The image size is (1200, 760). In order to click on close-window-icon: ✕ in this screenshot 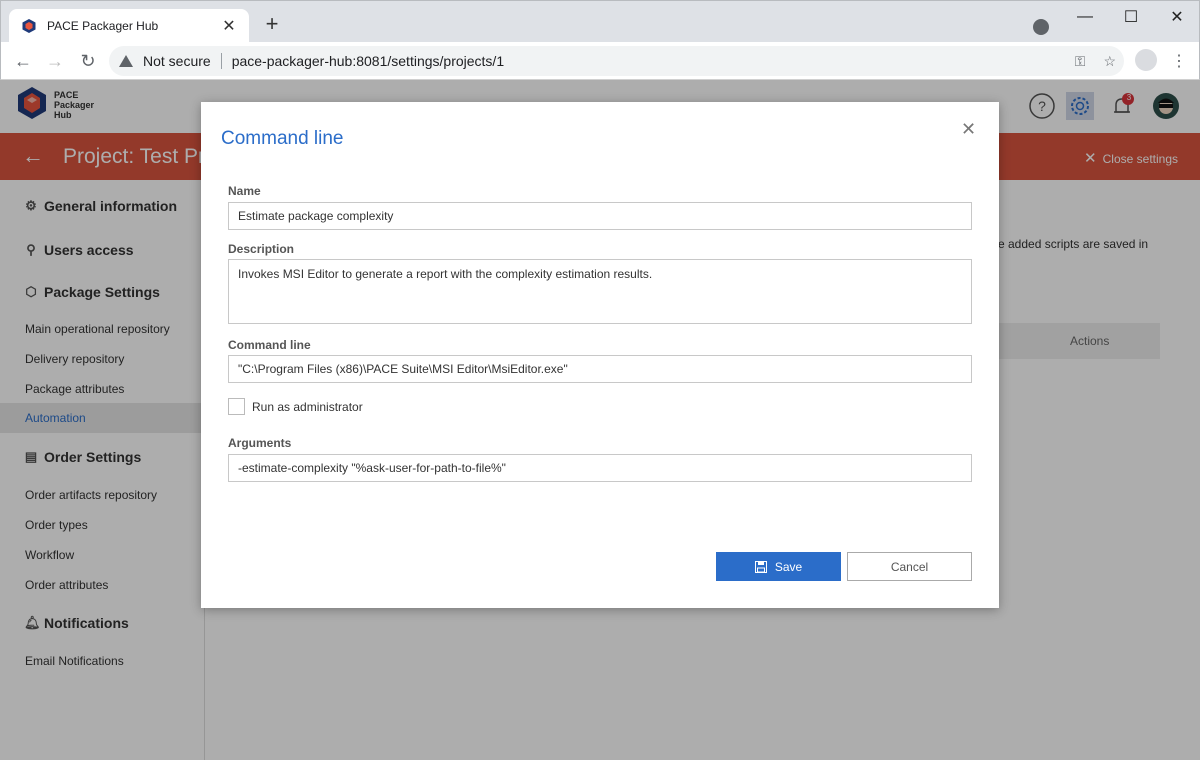, I will do `click(1177, 17)`.